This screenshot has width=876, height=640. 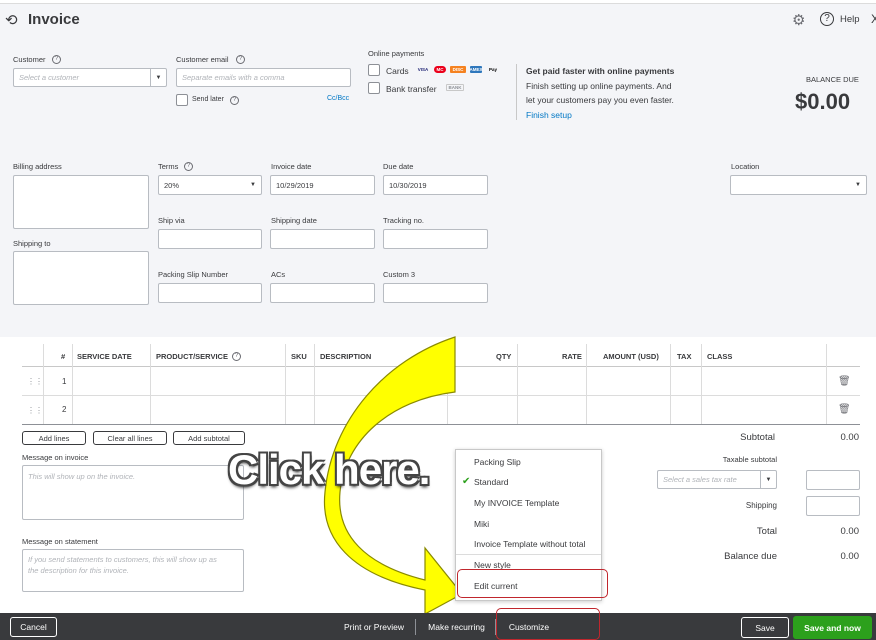 What do you see at coordinates (832, 627) in the screenshot?
I see `save-and-new-button: Save and now` at bounding box center [832, 627].